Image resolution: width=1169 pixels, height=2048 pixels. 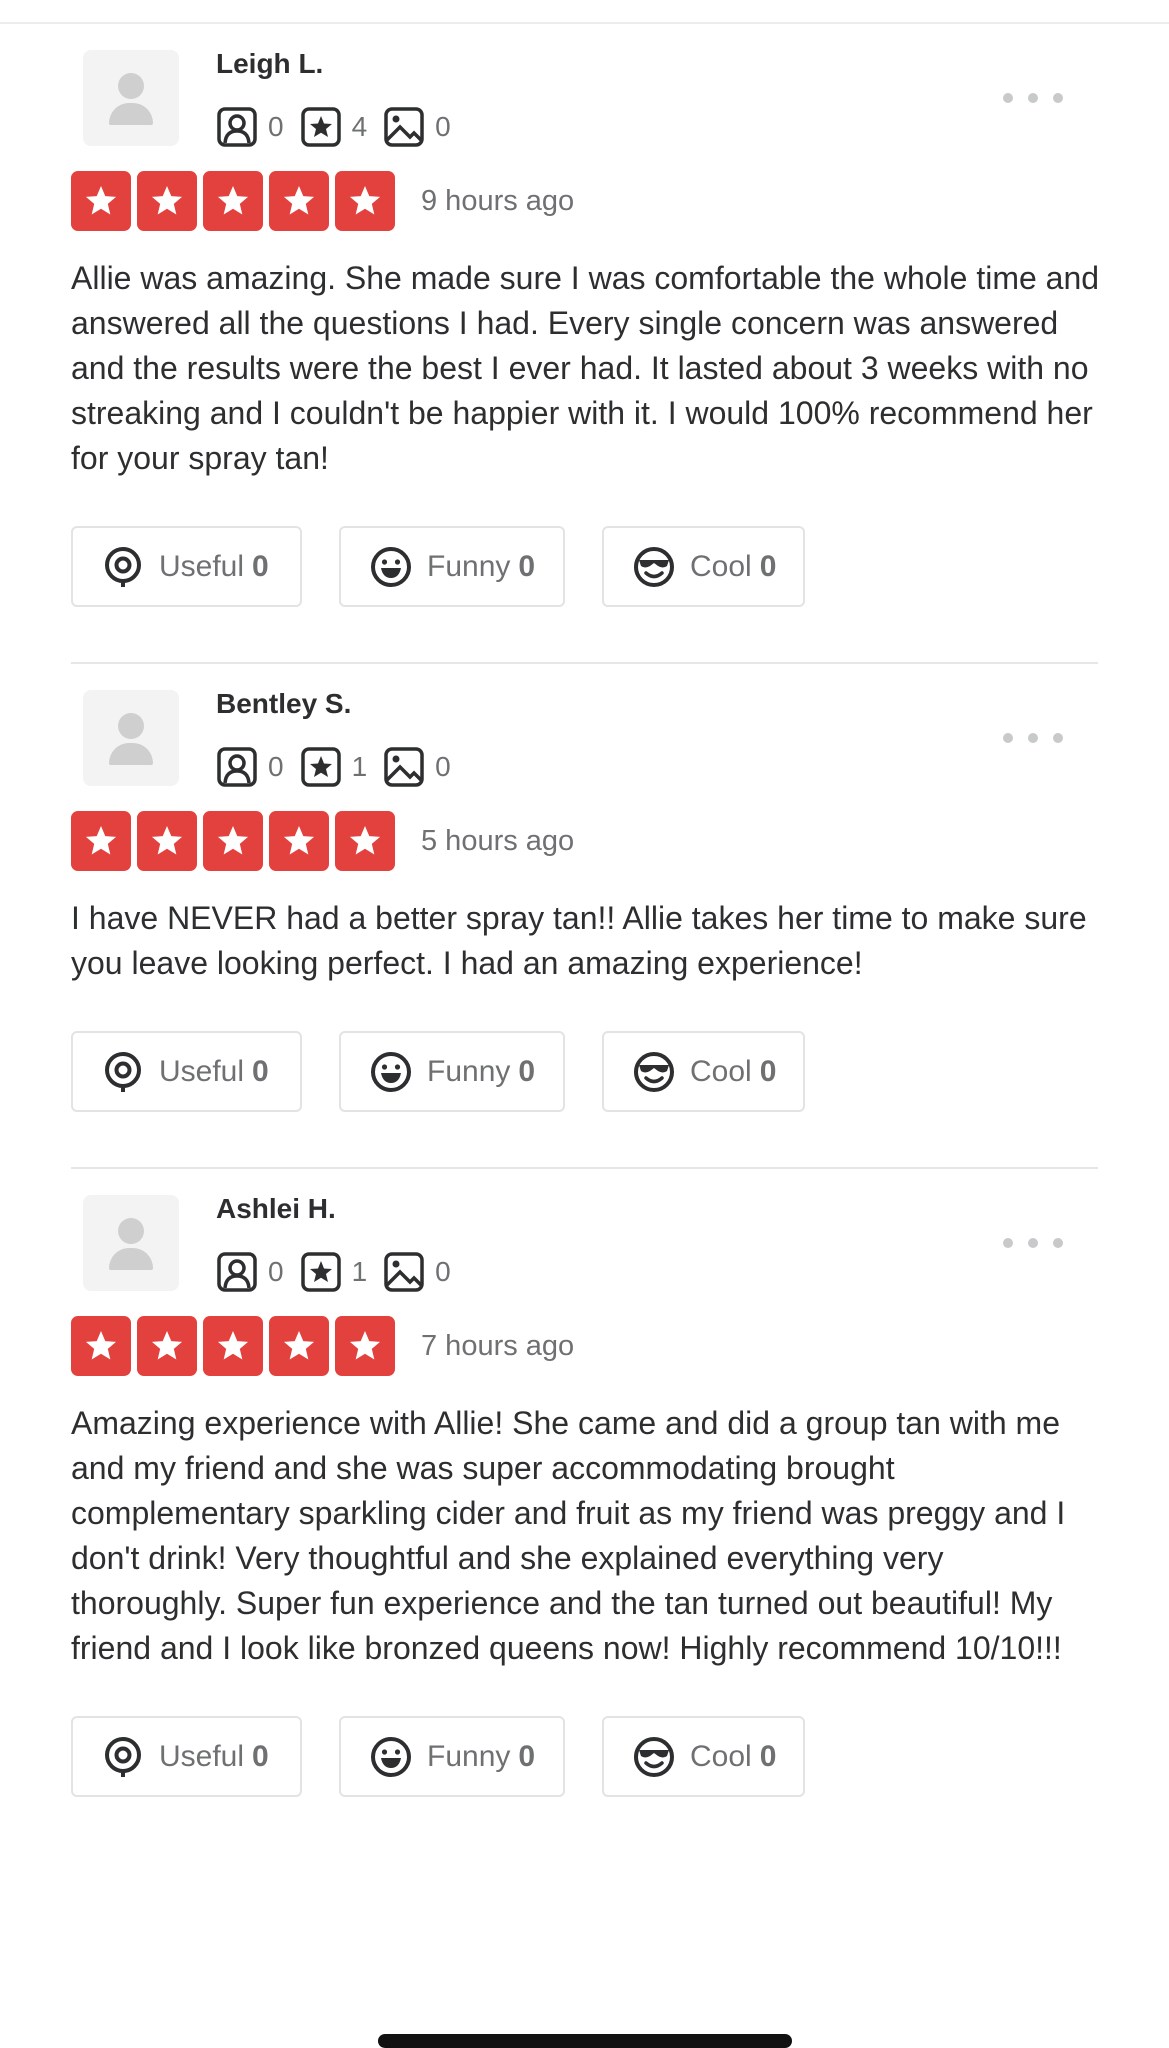 I want to click on user-name: Bentley S., so click(x=283, y=704).